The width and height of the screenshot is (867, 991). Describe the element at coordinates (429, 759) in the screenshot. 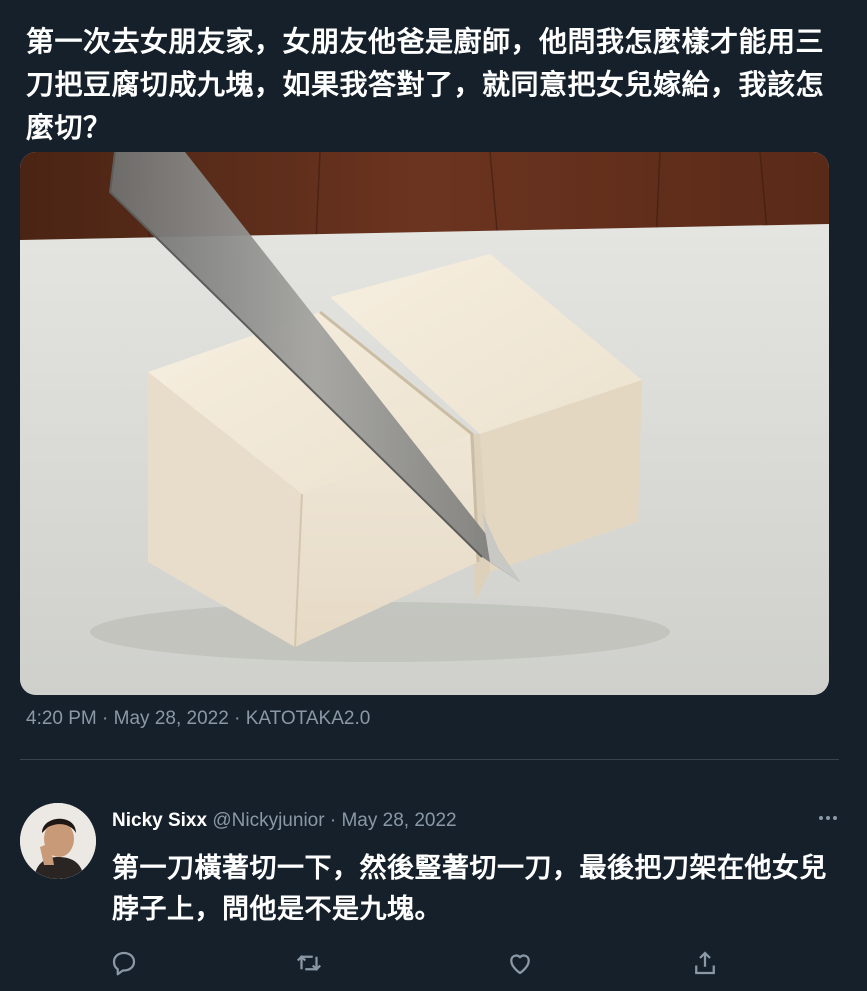

I see `divider` at that location.